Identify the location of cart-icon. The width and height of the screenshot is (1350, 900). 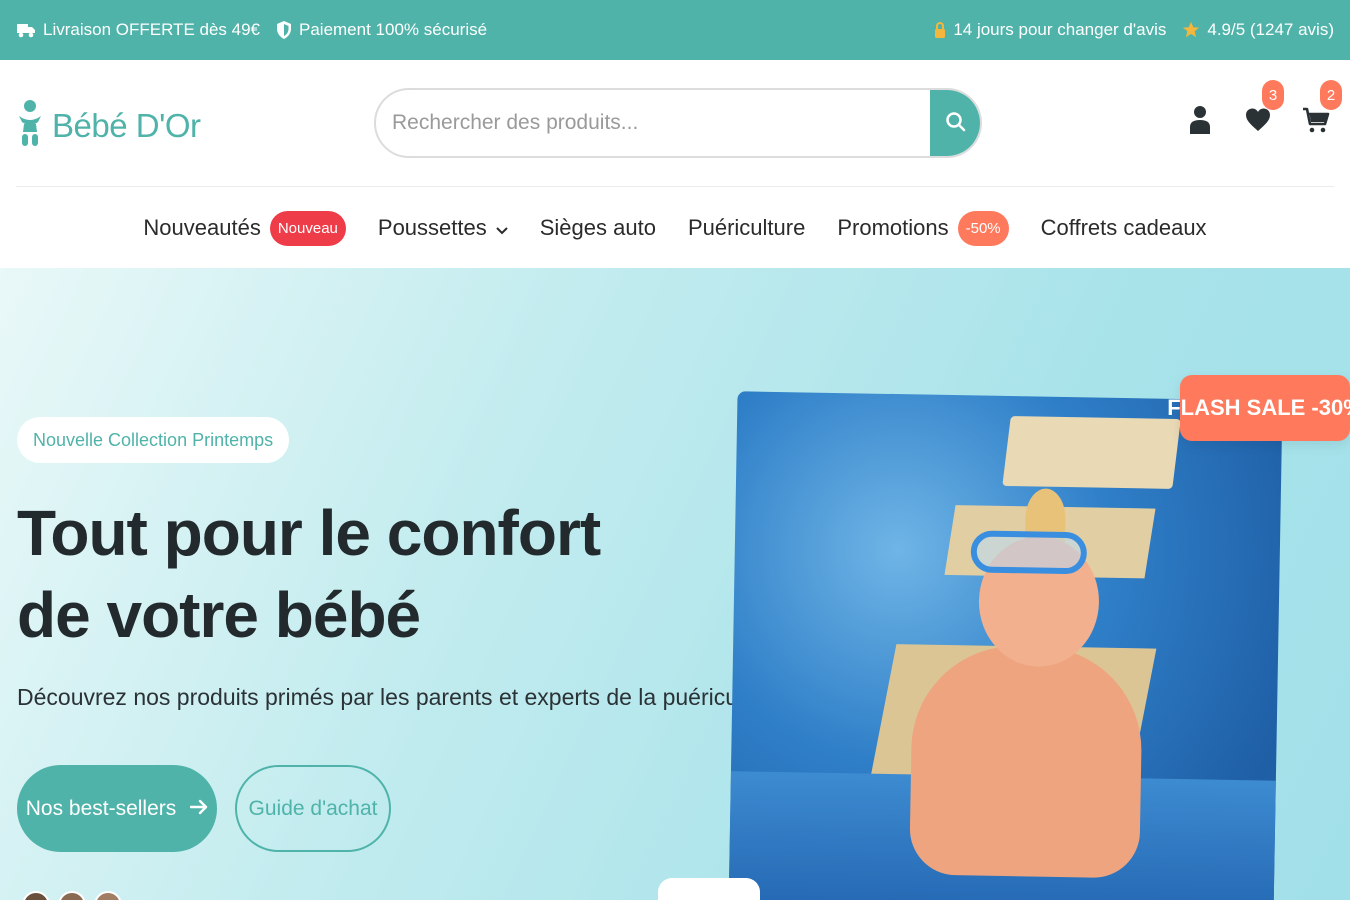
(1316, 122).